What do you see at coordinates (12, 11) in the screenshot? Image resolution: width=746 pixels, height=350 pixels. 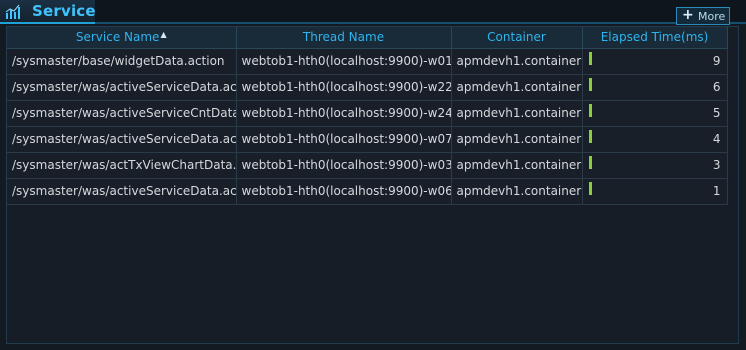 I see `bar-chart-icon` at bounding box center [12, 11].